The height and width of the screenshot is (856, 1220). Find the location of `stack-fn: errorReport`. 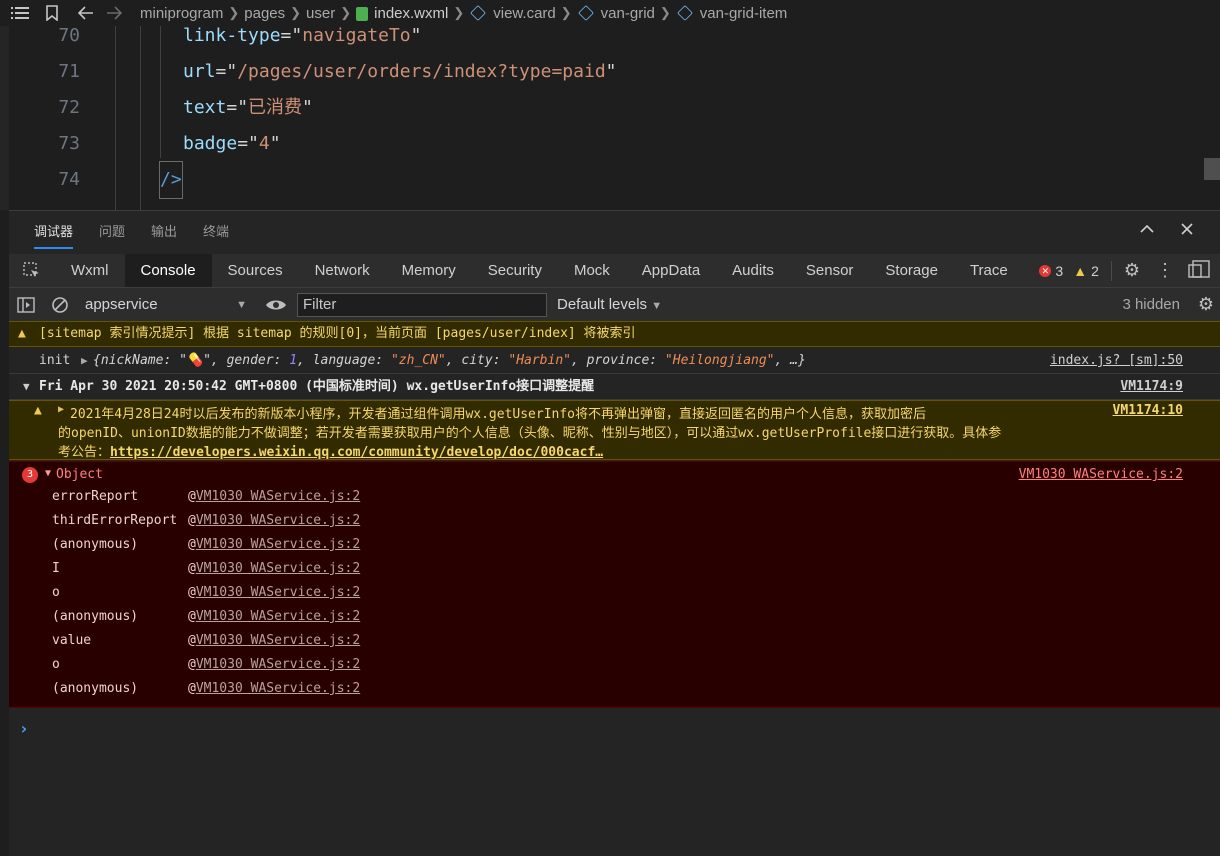

stack-fn: errorReport is located at coordinates (95, 496).